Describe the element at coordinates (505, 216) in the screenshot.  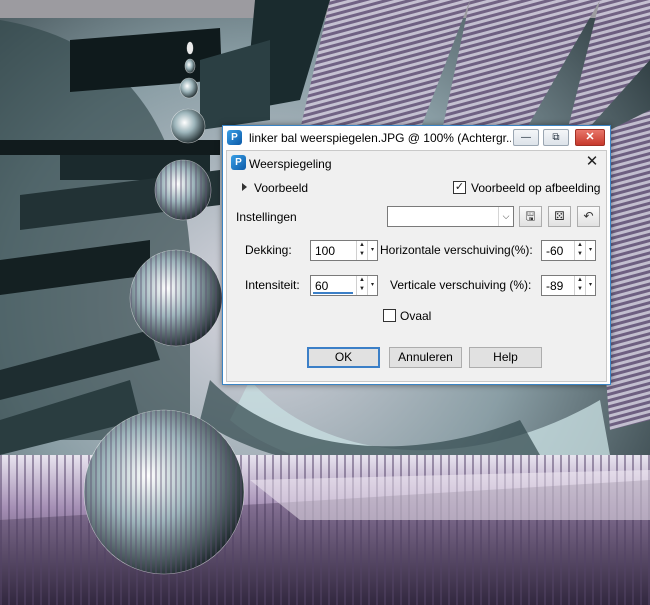
I see `chevron-down-icon: ⌵` at that location.